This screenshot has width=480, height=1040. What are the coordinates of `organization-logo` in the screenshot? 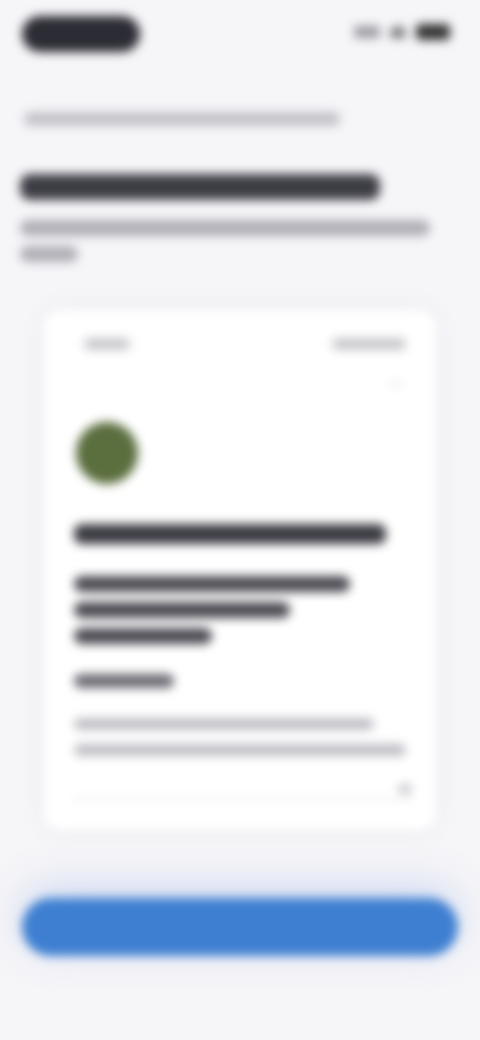 It's located at (107, 453).